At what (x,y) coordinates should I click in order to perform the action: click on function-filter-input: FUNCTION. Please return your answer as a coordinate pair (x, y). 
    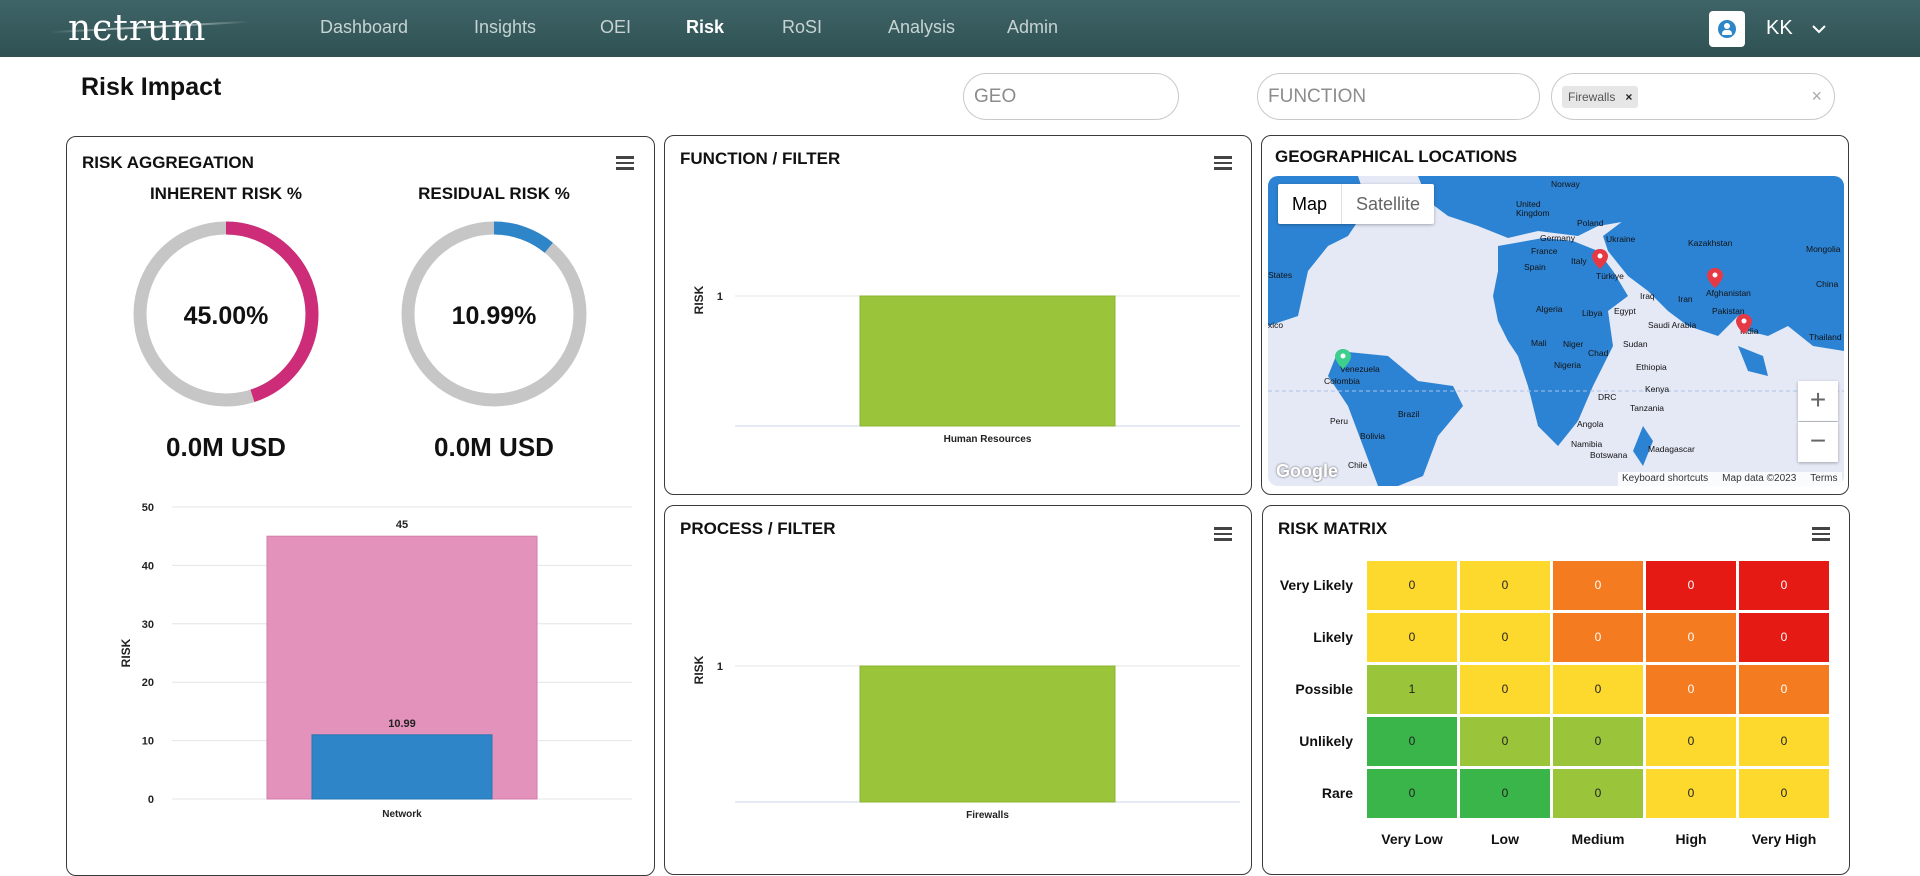
    Looking at the image, I should click on (1398, 96).